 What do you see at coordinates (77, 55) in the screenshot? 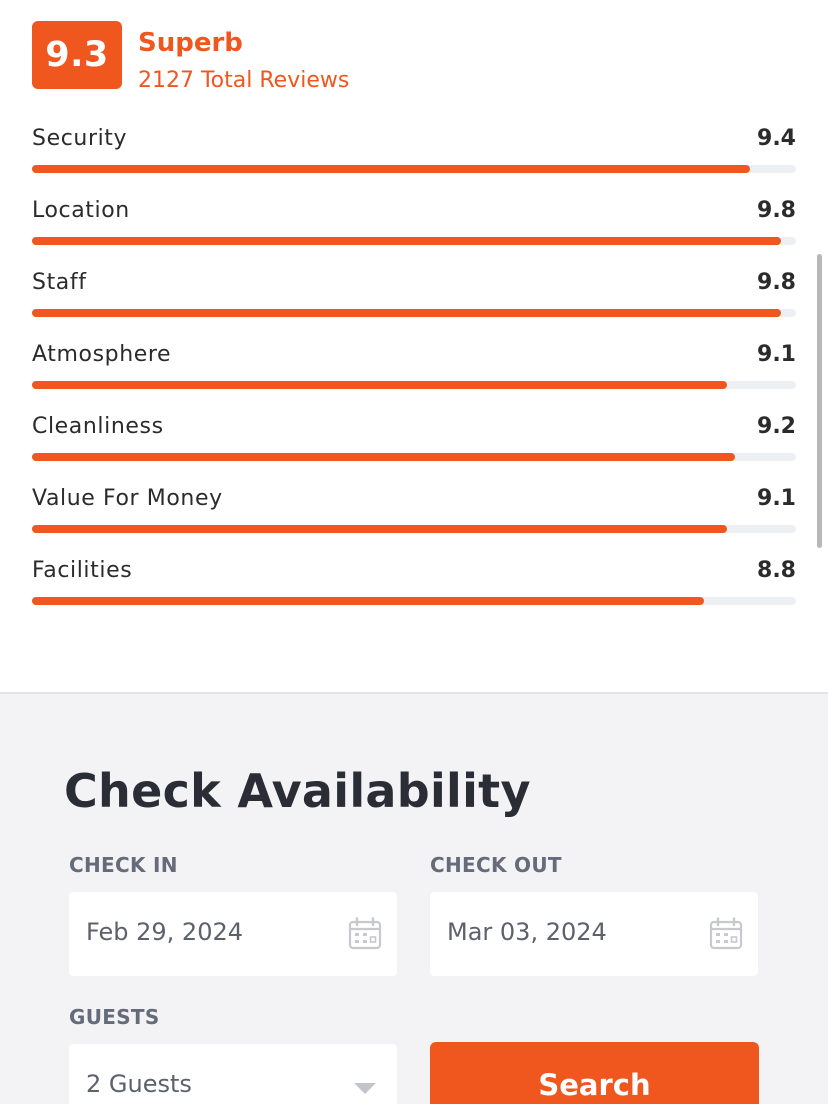
I see `overall-score-badge: 9.3` at bounding box center [77, 55].